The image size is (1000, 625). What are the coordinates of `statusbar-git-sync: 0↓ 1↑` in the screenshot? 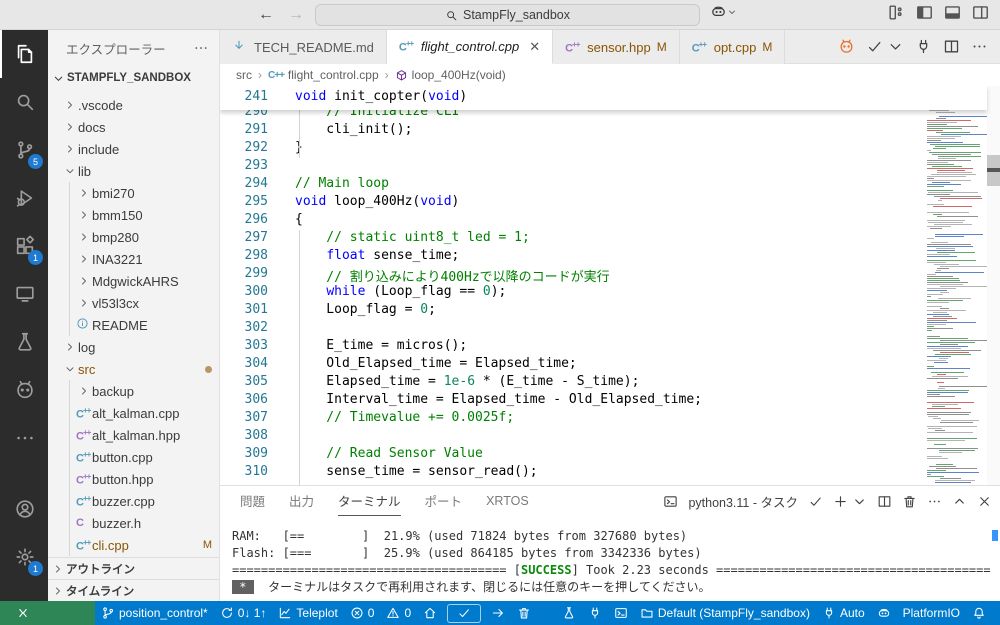 It's located at (243, 613).